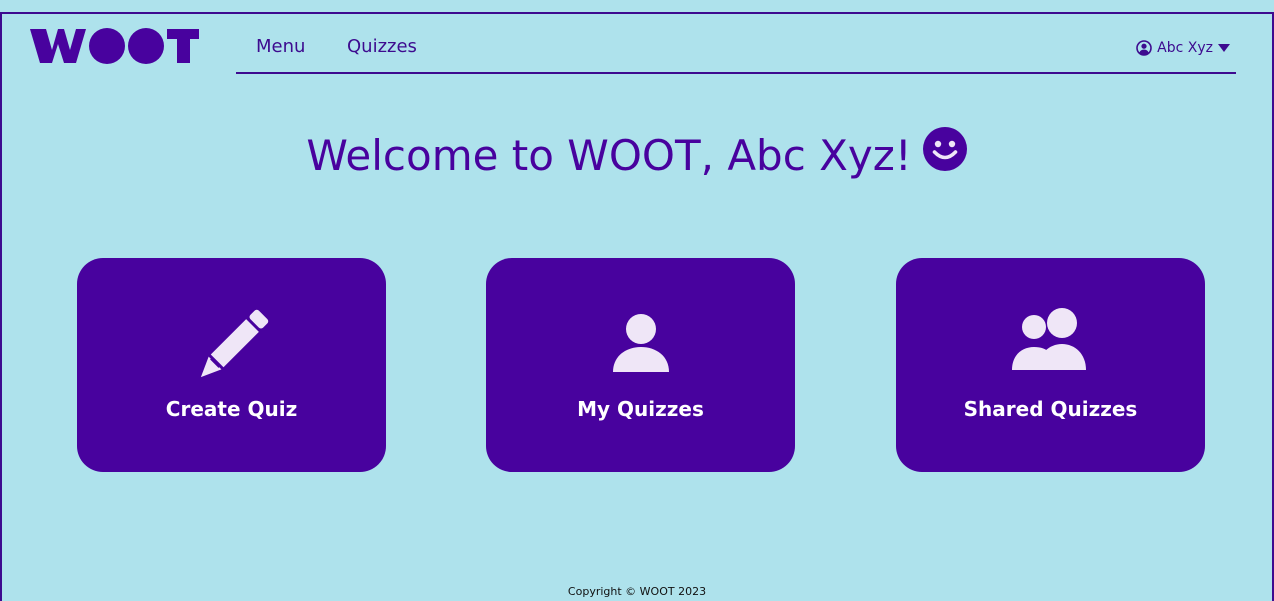 The image size is (1274, 601). Describe the element at coordinates (231, 409) in the screenshot. I see `create-quiz-label: Create Quiz` at that location.